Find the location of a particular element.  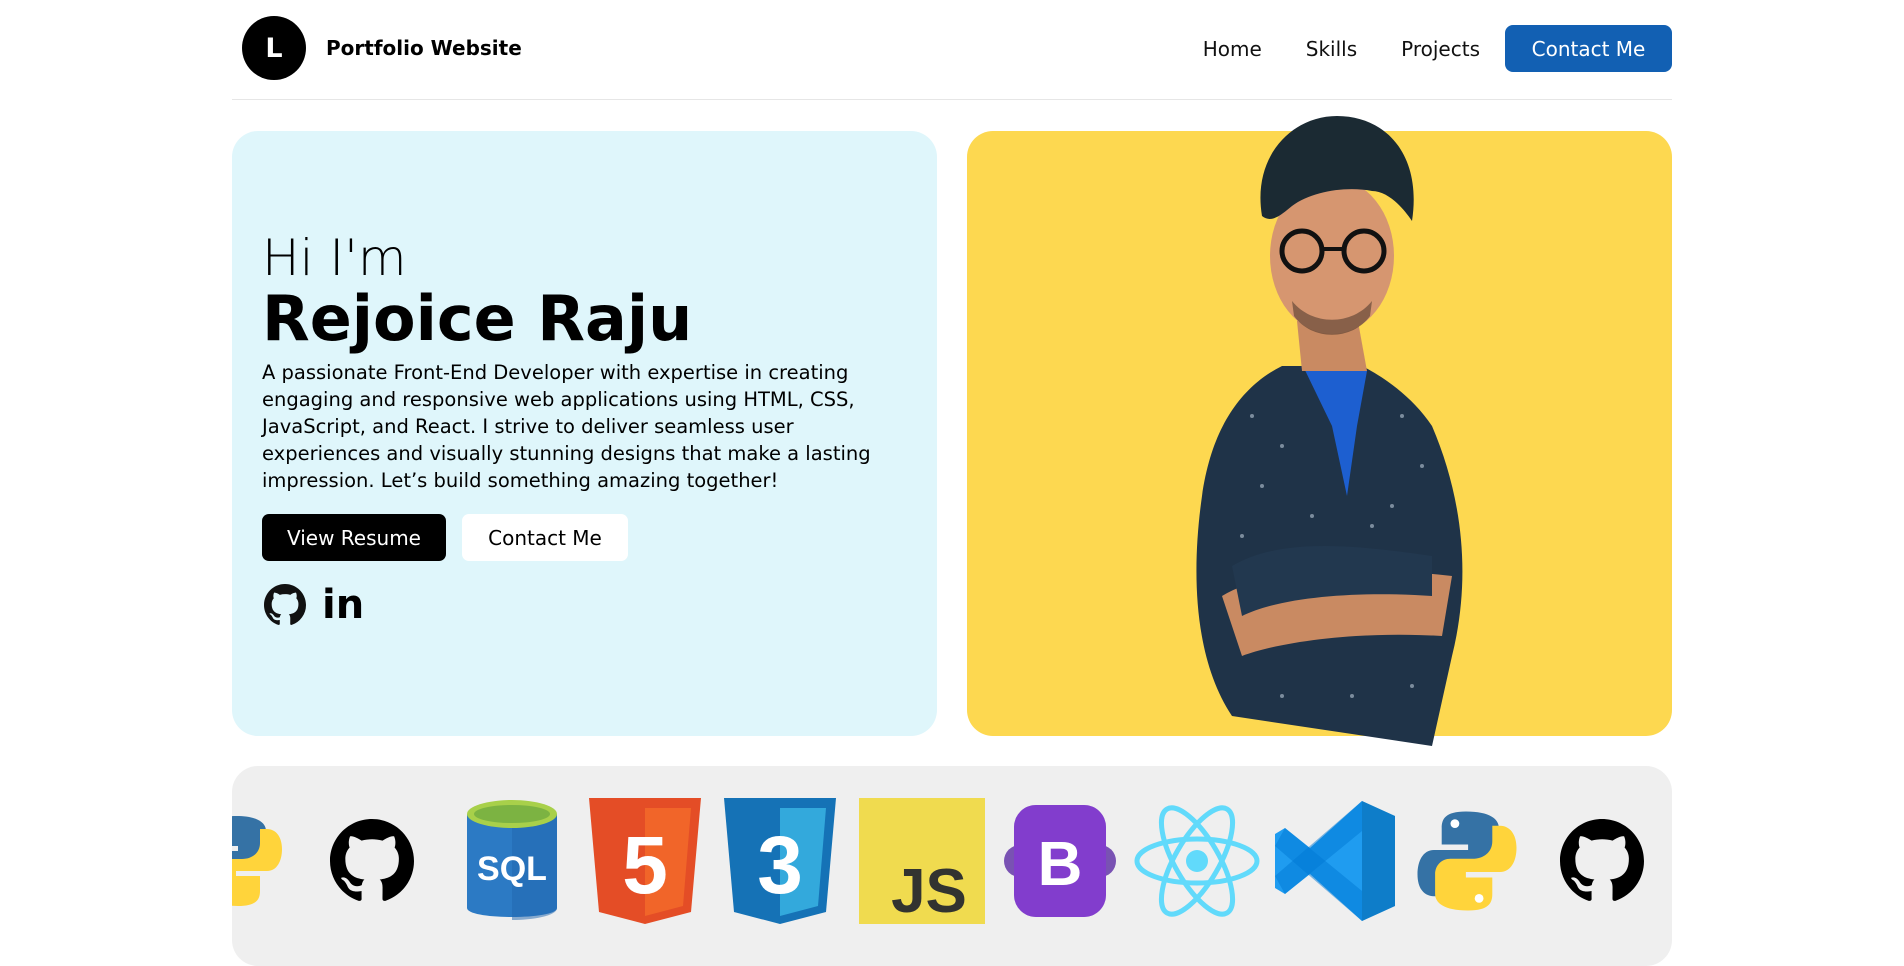

nav-home: Home is located at coordinates (1232, 49).